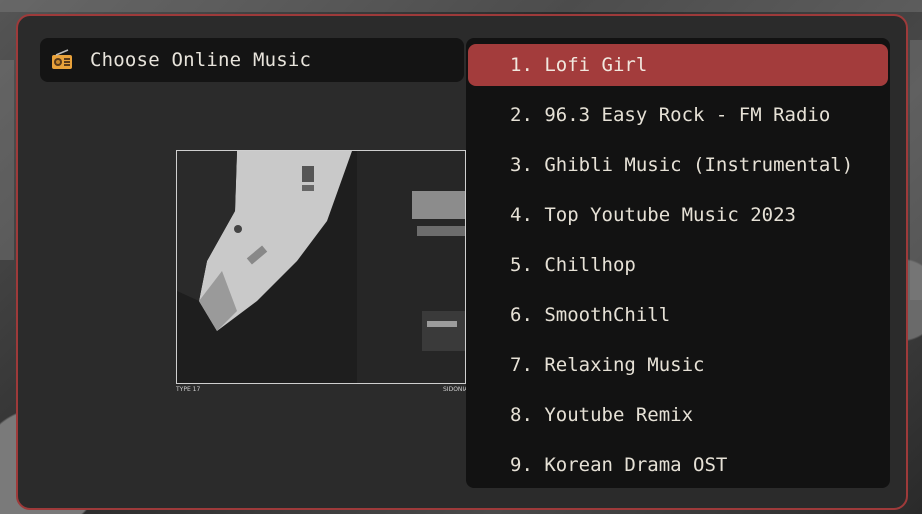 The image size is (922, 514). What do you see at coordinates (678, 115) in the screenshot?
I see `station-item-easy-rock: 2. 96.3 Easy Rock - FM Radio` at bounding box center [678, 115].